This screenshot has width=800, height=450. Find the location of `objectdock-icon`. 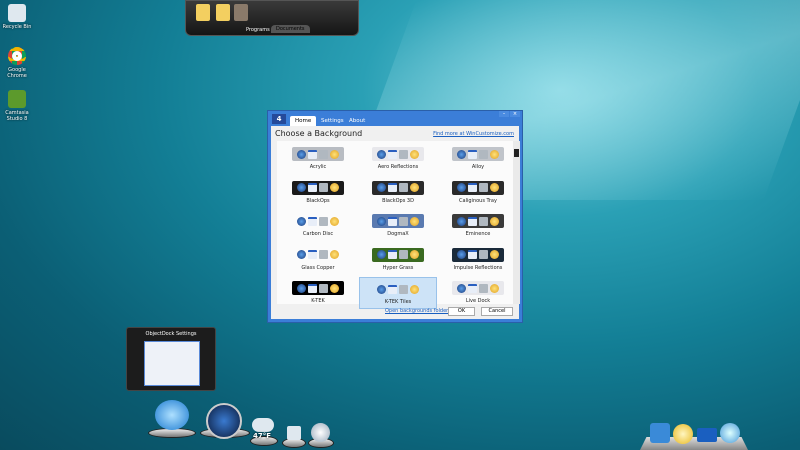

objectdock-icon is located at coordinates (172, 415).